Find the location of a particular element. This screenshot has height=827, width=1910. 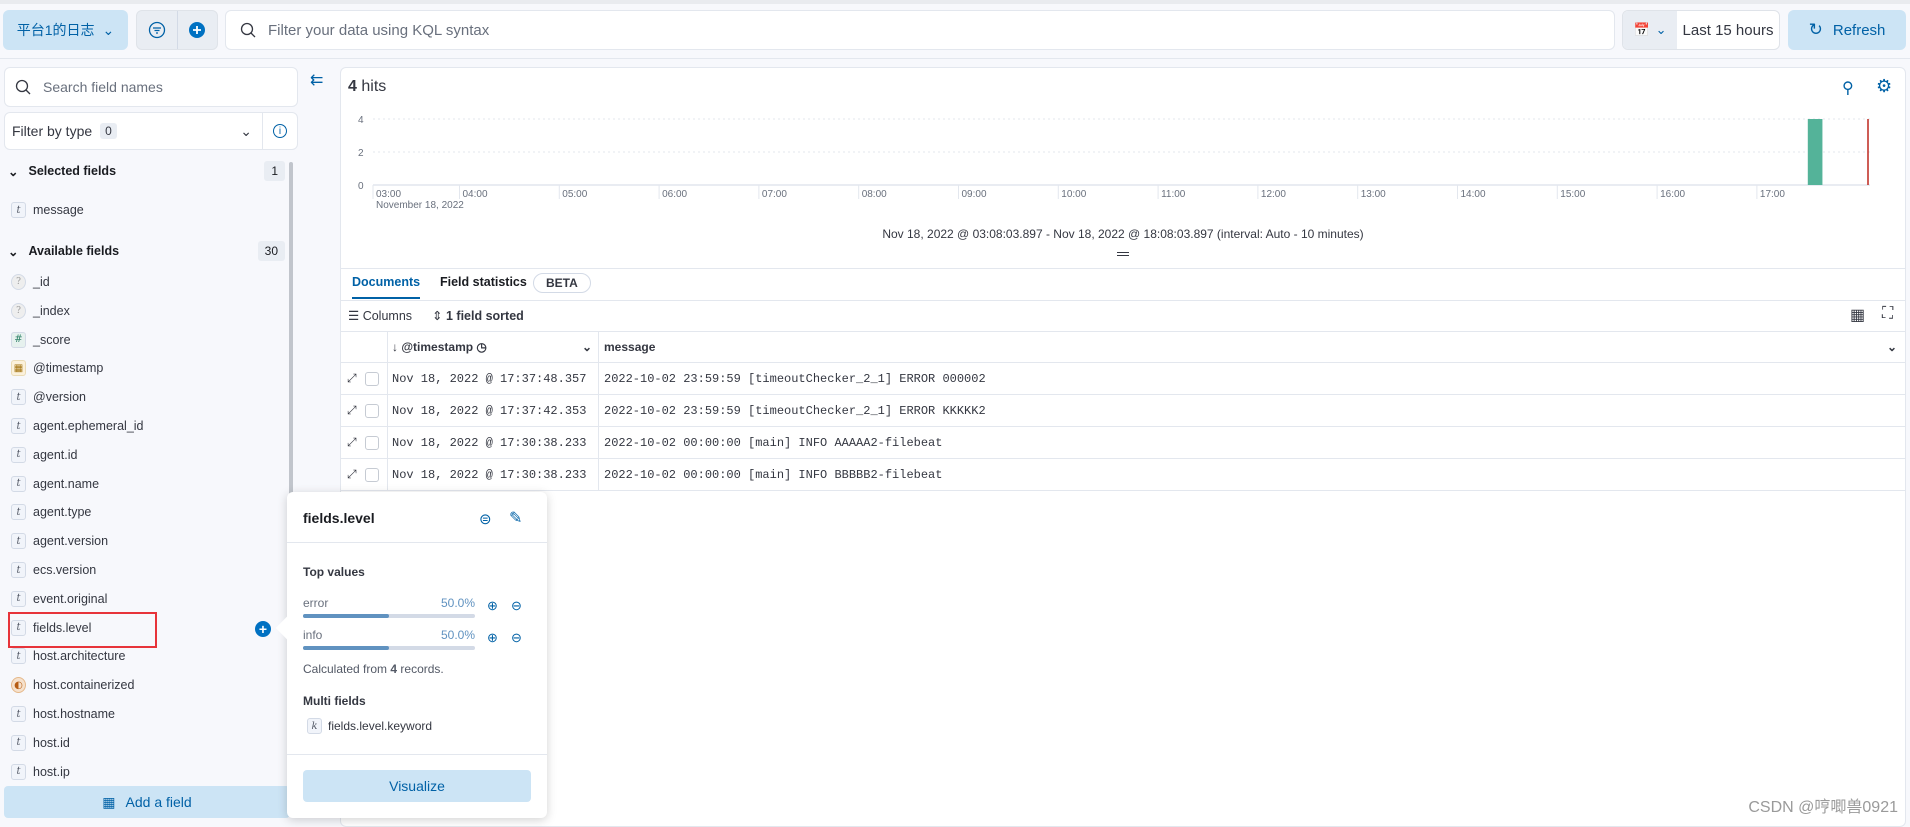

collapse-sidebar-icon: ⇇ is located at coordinates (316, 80).